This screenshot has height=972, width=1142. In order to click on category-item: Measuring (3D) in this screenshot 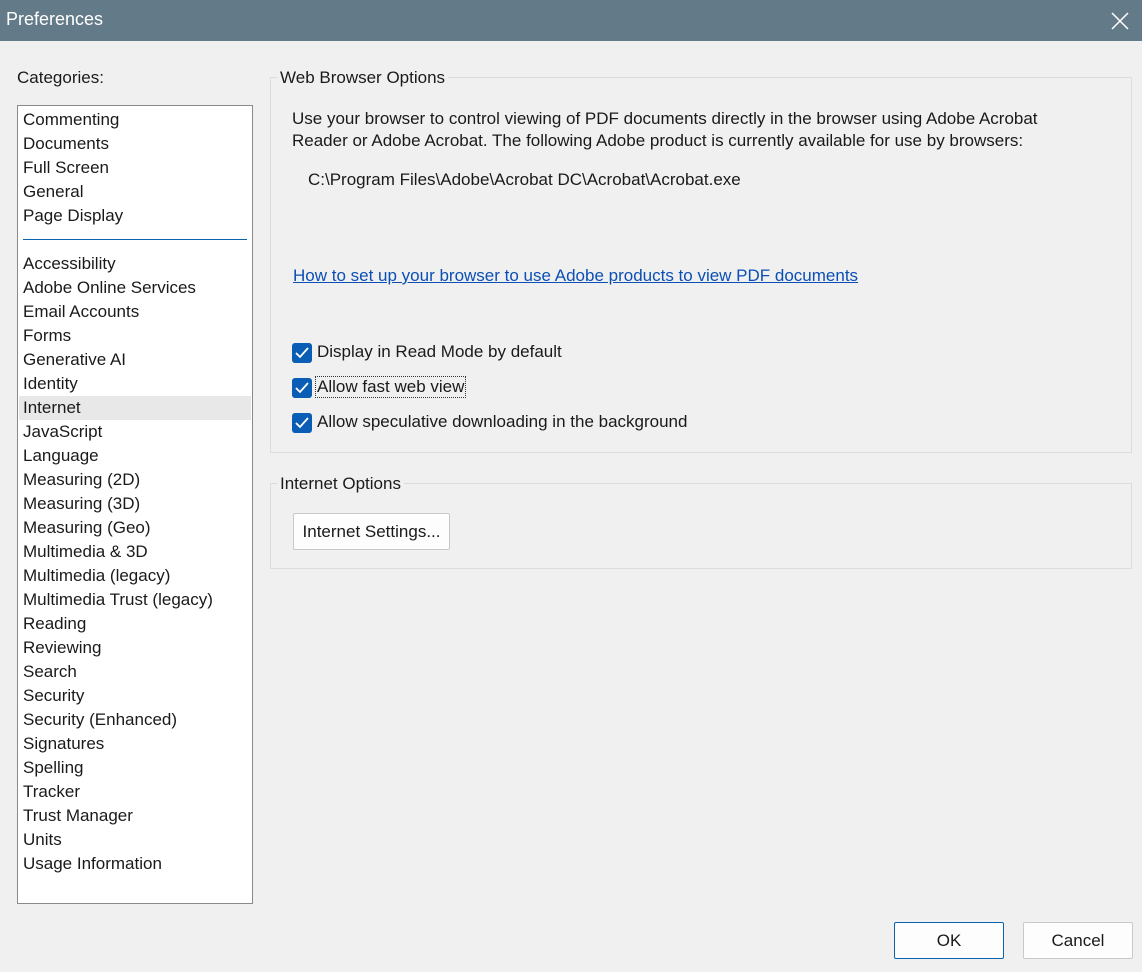, I will do `click(135, 504)`.